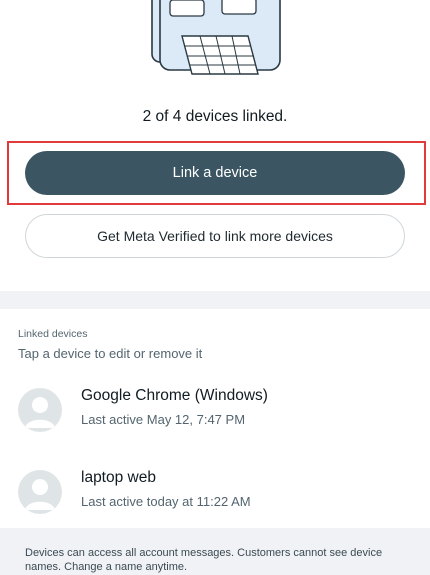 The image size is (430, 575). I want to click on meta-verified-button: Get Meta Verified to link more devices, so click(215, 236).